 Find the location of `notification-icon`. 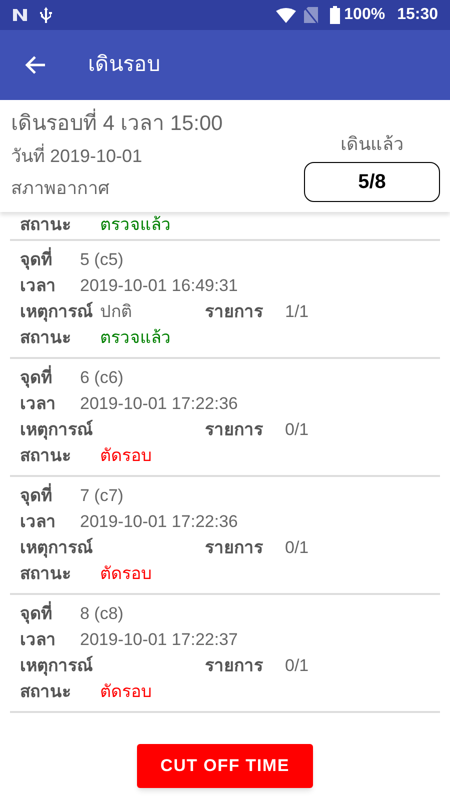

notification-icon is located at coordinates (20, 15).